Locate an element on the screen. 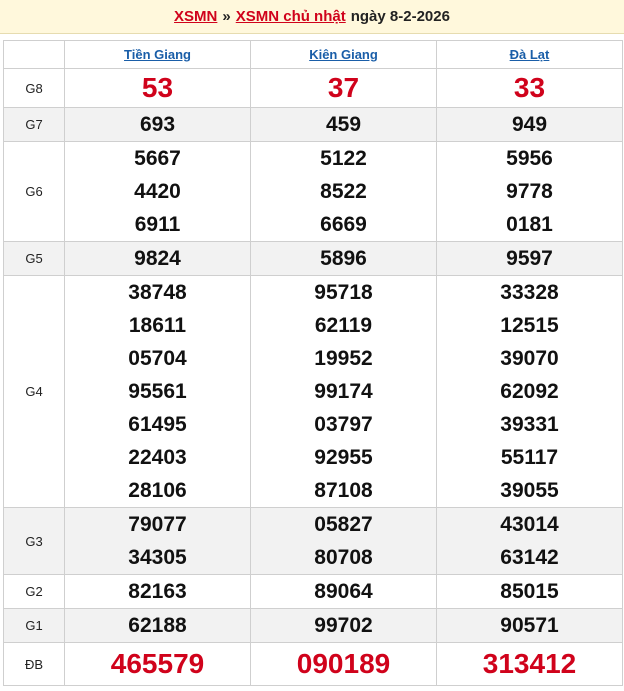 The width and height of the screenshot is (624, 691). prize-row-g8: G8 53 37 33 is located at coordinates (313, 88).